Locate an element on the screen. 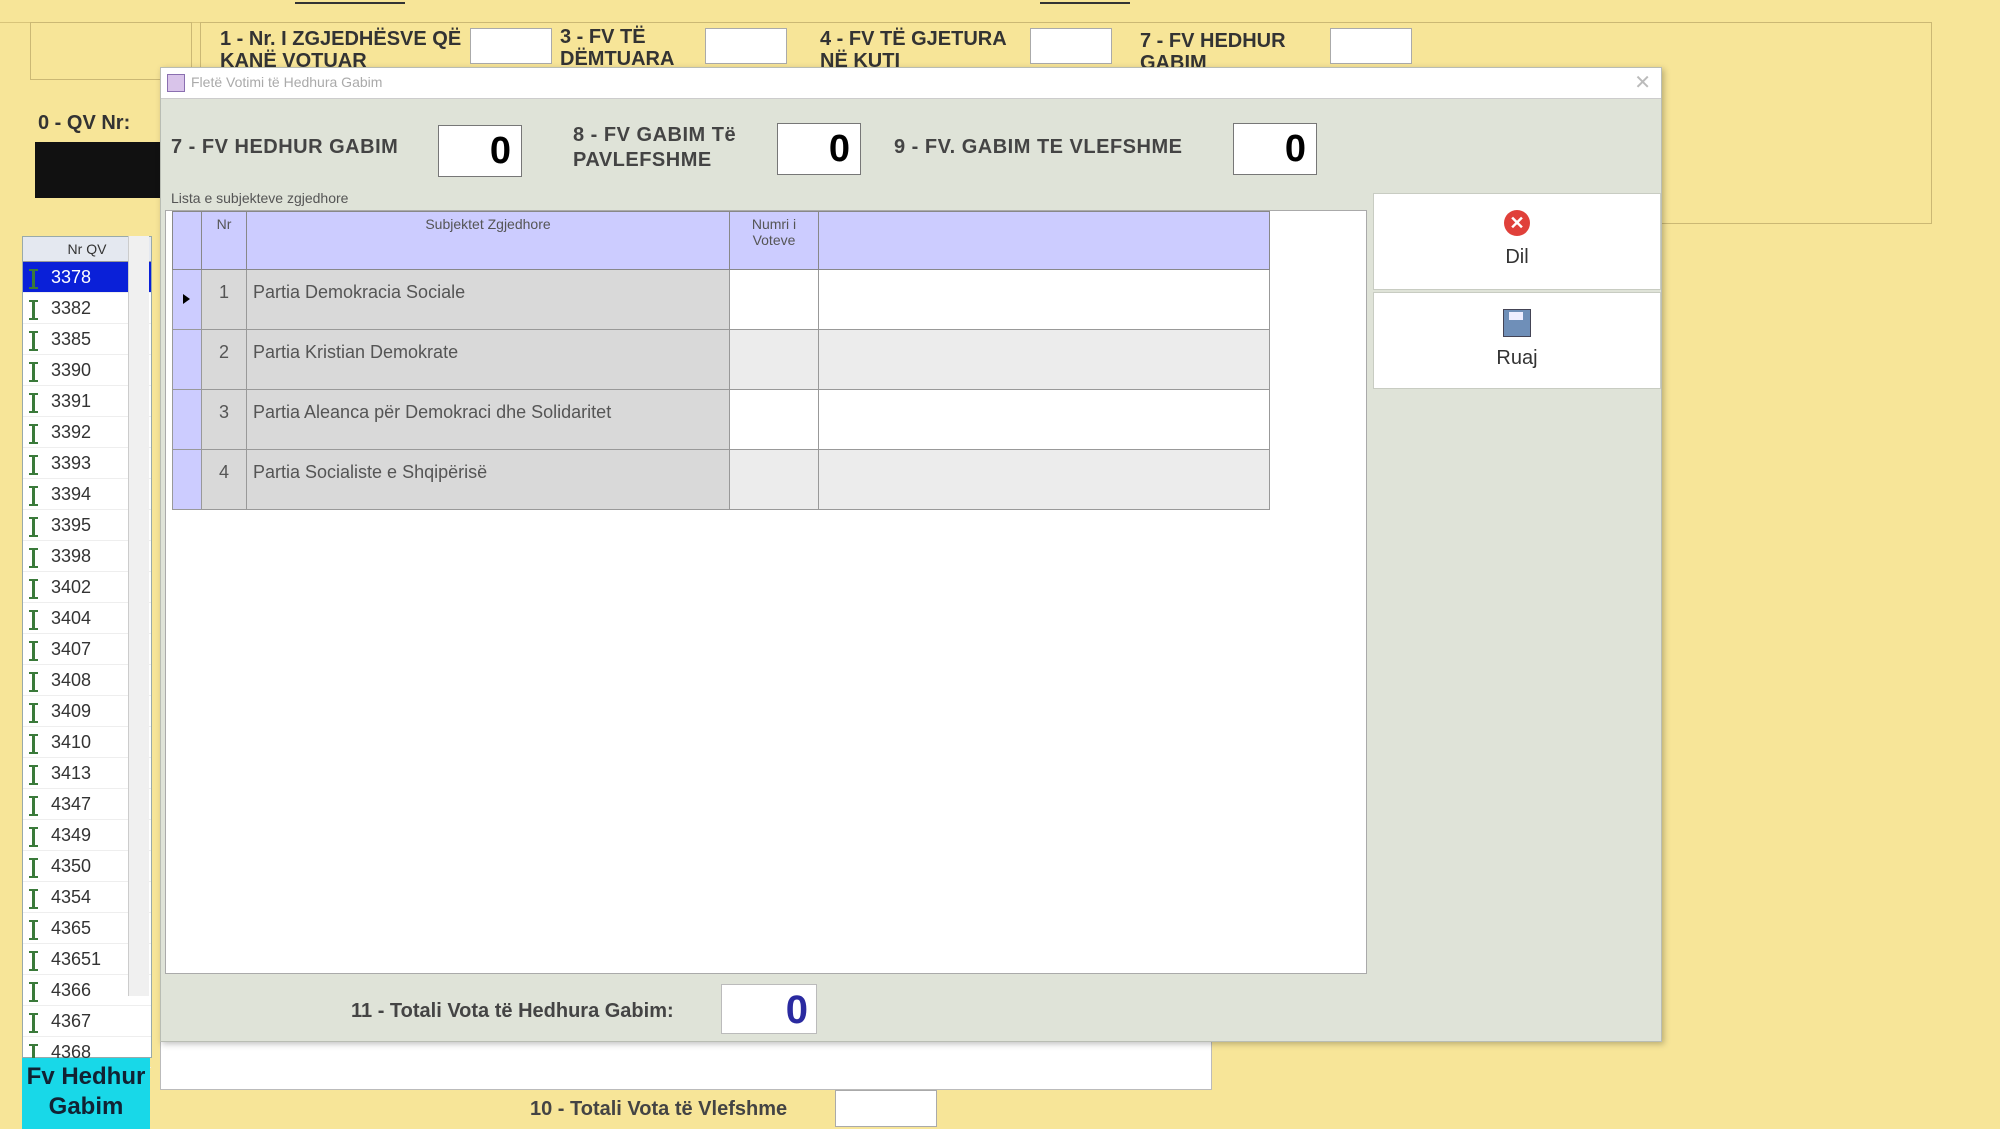  save-icon is located at coordinates (1517, 323).